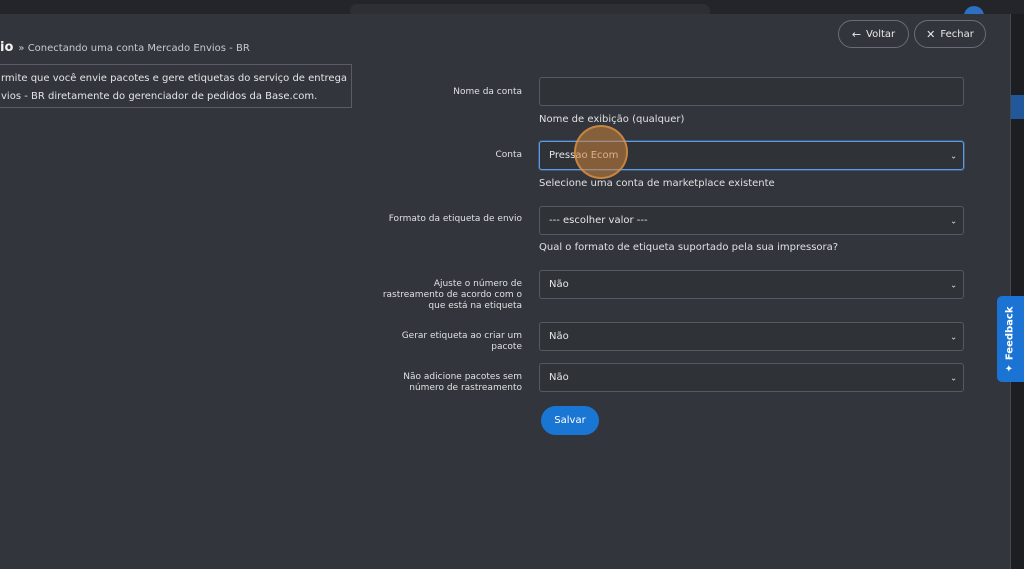 The height and width of the screenshot is (569, 1024). What do you see at coordinates (475, 306) in the screenshot?
I see `adjust-tracking-label-line-3: que está na etiqueta` at bounding box center [475, 306].